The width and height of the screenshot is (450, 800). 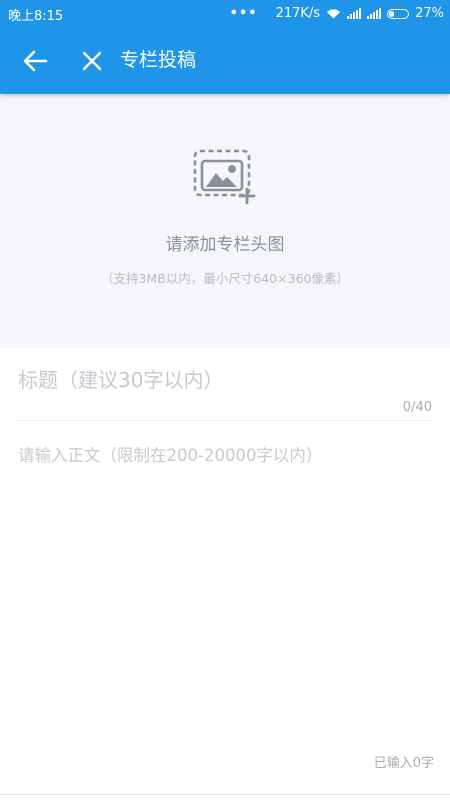 I want to click on bottom-divider, so click(x=225, y=794).